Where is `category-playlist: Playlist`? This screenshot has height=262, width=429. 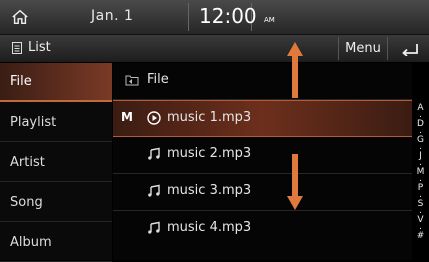
category-playlist: Playlist is located at coordinates (56, 122).